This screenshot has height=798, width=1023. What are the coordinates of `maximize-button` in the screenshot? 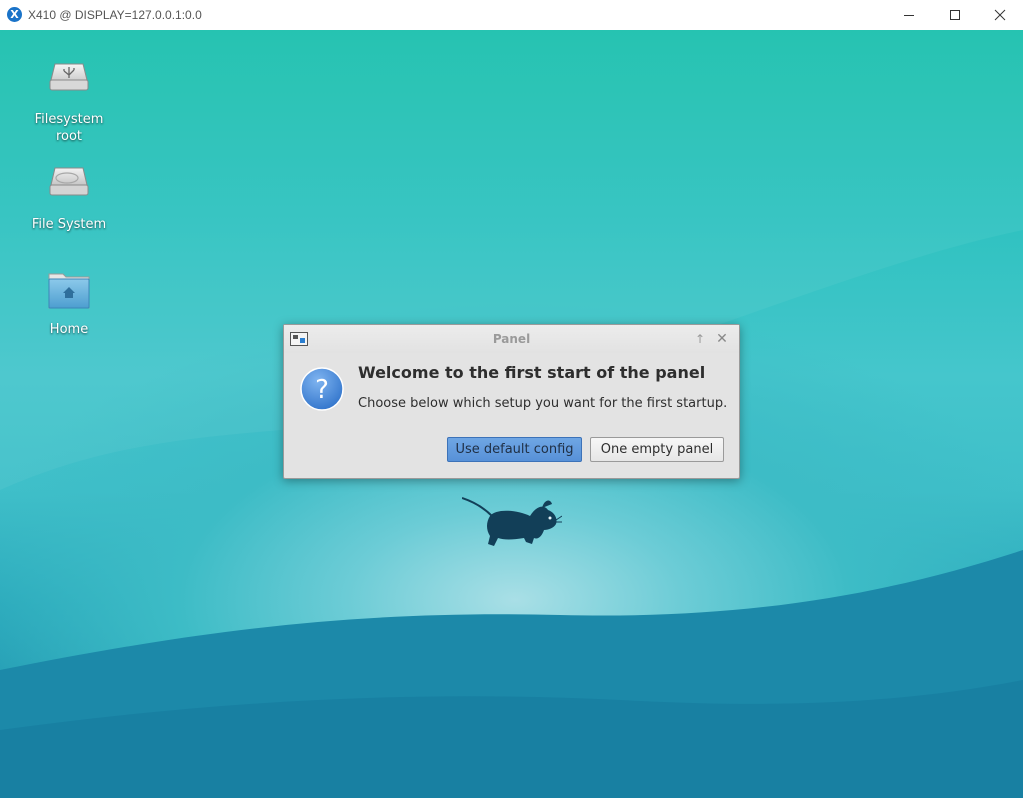 It's located at (955, 14).